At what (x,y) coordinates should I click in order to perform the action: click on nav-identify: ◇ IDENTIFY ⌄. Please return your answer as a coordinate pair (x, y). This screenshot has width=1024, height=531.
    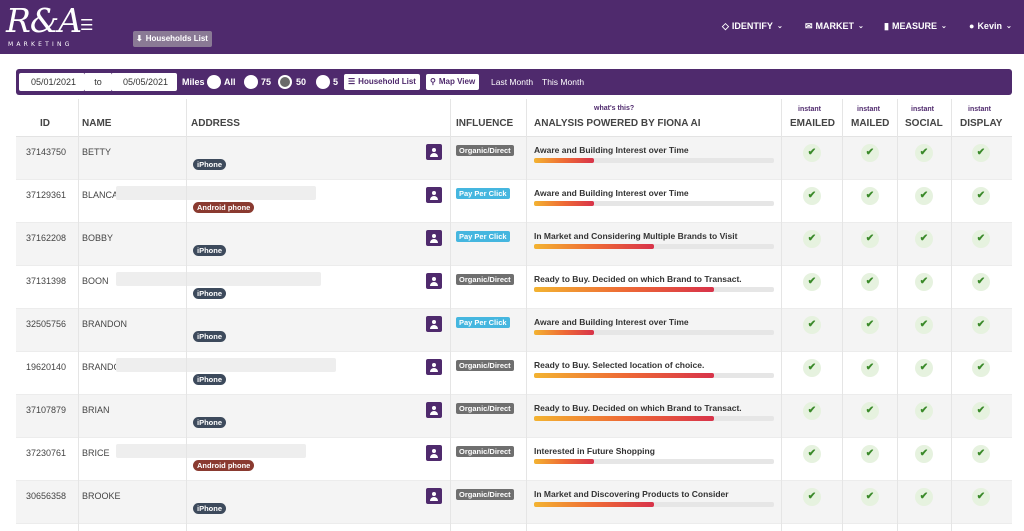
    Looking at the image, I should click on (752, 26).